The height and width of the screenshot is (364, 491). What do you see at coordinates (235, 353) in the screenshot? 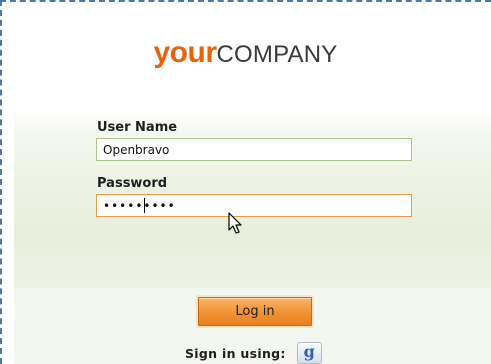
I see `signin-using-label: Sign in using:` at bounding box center [235, 353].